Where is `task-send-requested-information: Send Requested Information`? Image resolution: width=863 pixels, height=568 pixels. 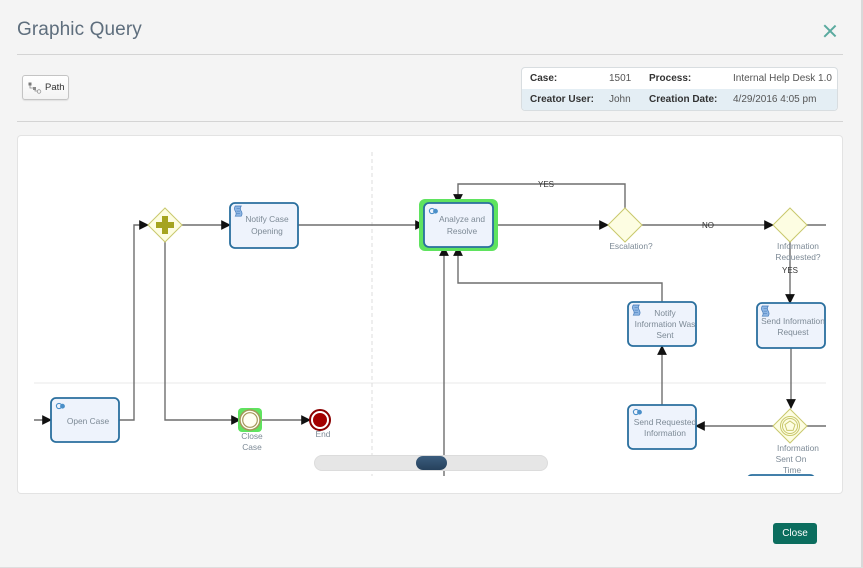
task-send-requested-information: Send Requested Information is located at coordinates (662, 427).